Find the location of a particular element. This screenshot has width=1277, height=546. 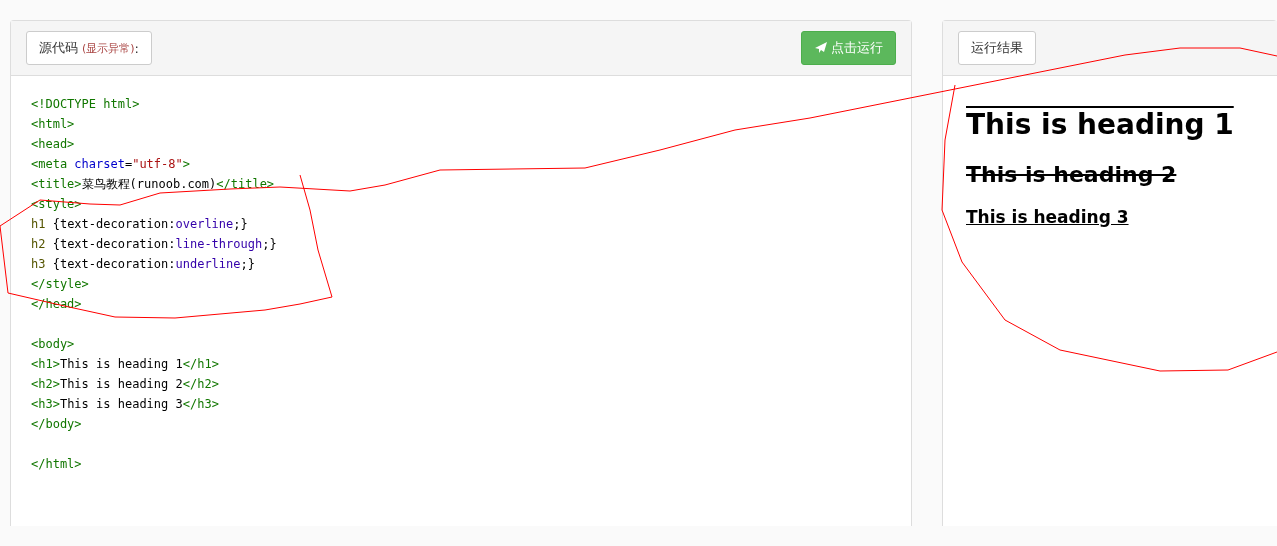

code-line: <!DOCTYPE html> is located at coordinates (86, 104).